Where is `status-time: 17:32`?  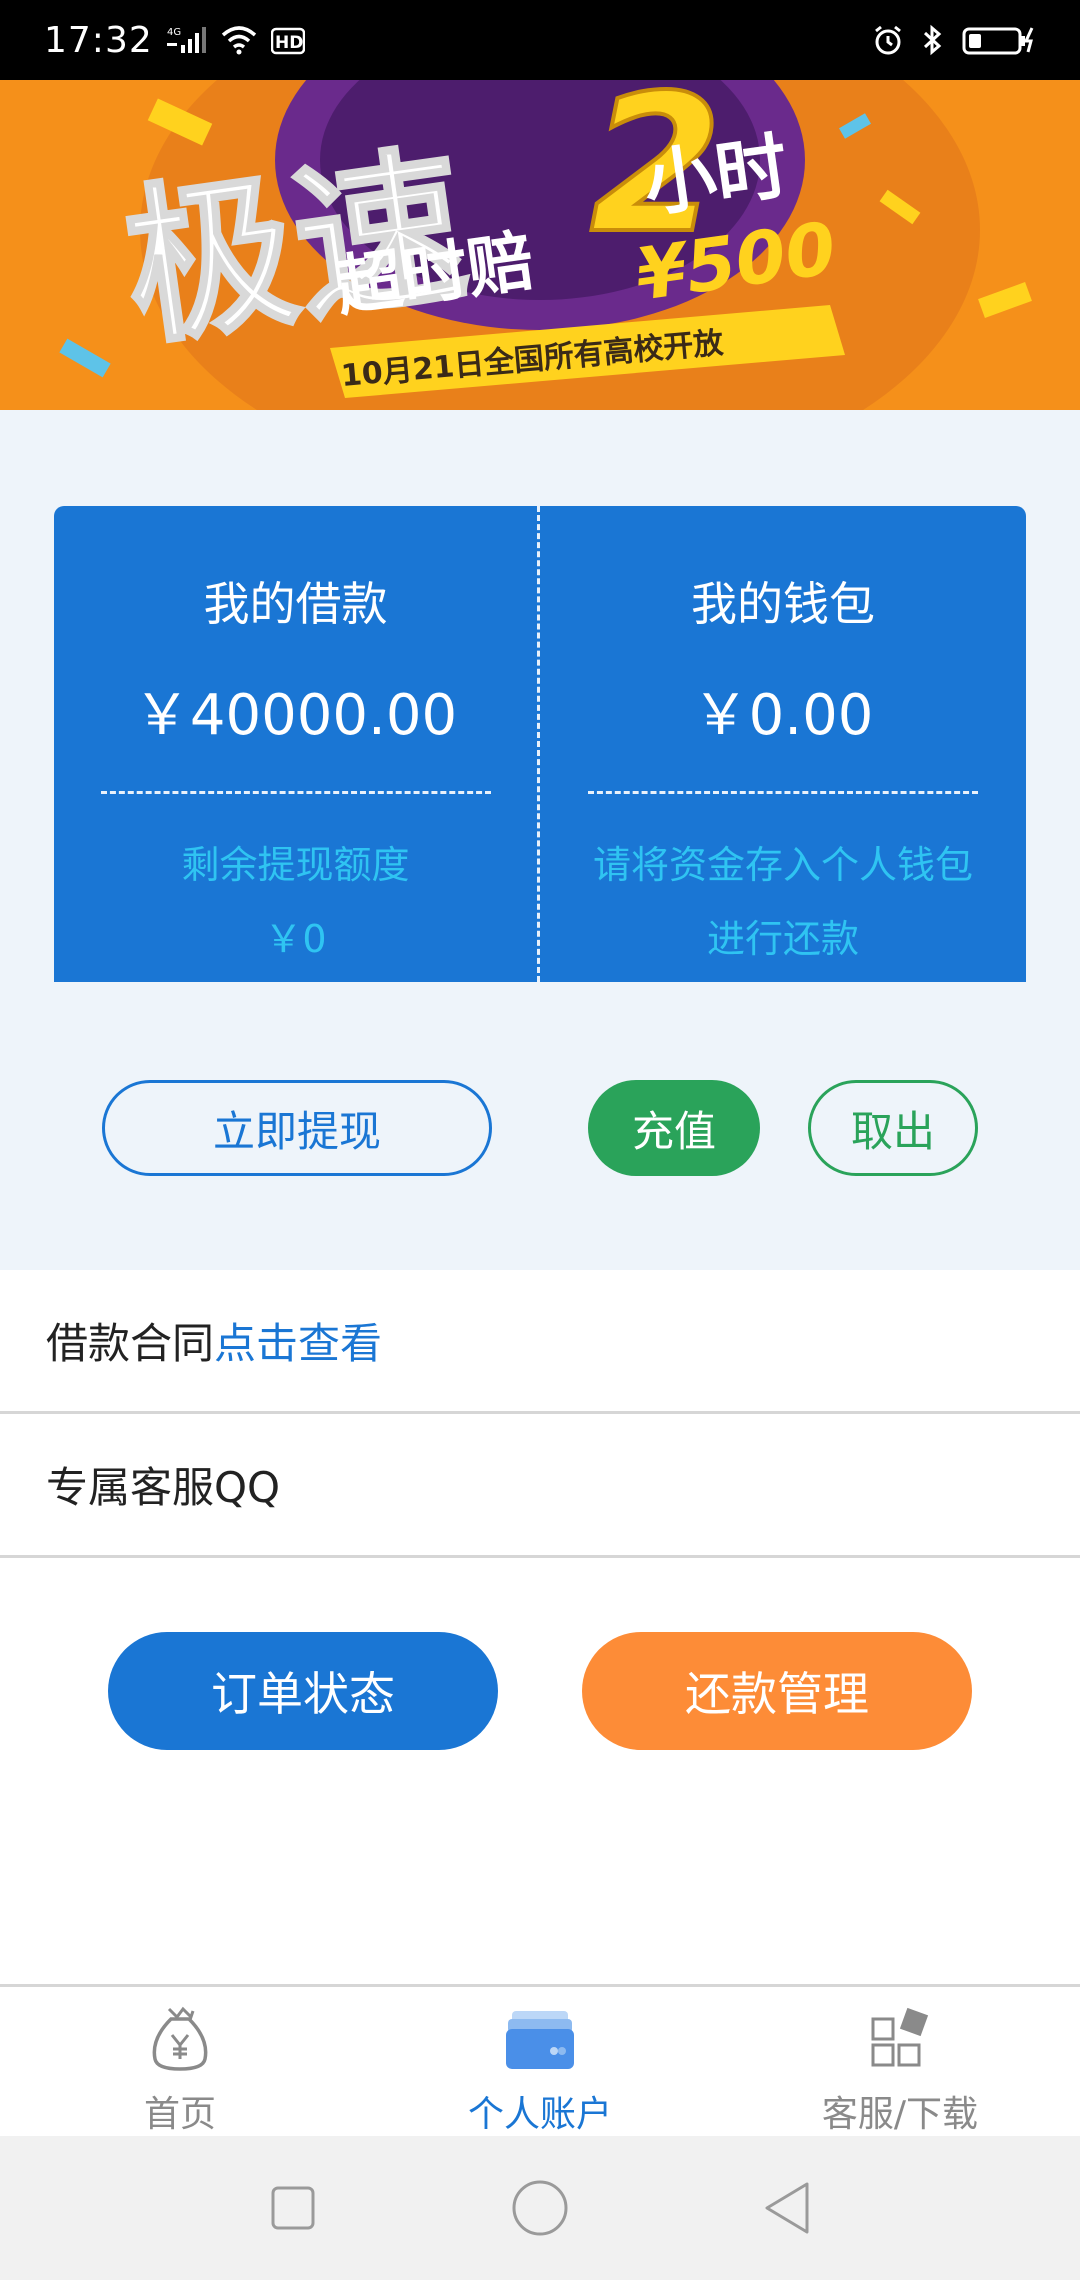 status-time: 17:32 is located at coordinates (98, 40).